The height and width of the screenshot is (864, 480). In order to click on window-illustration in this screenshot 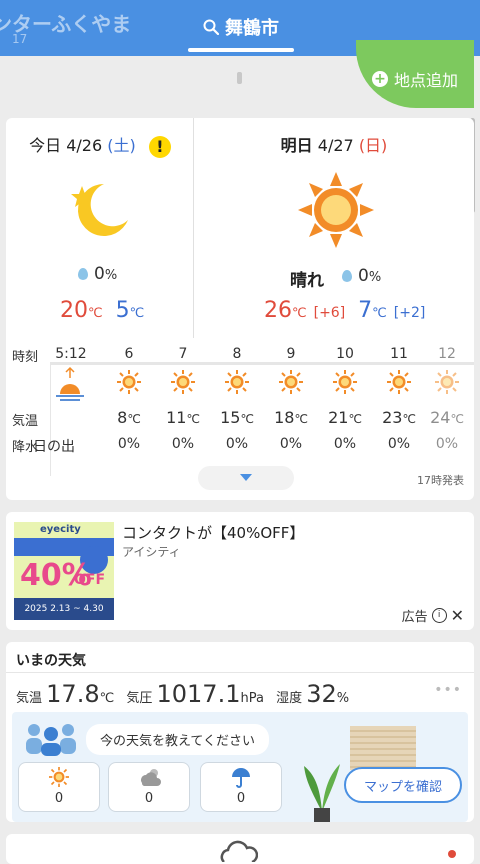, I will do `click(383, 748)`.